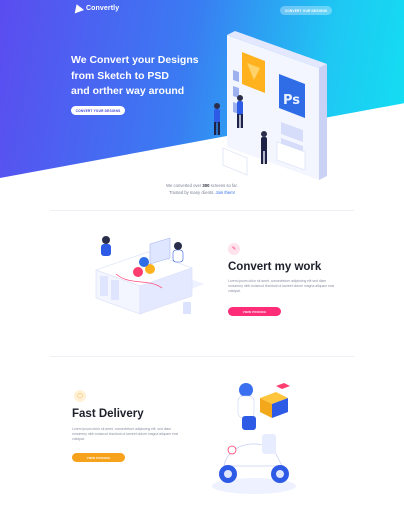 Image resolution: width=404 pixels, height=516 pixels. I want to click on scooter-illustration, so click(254, 438).